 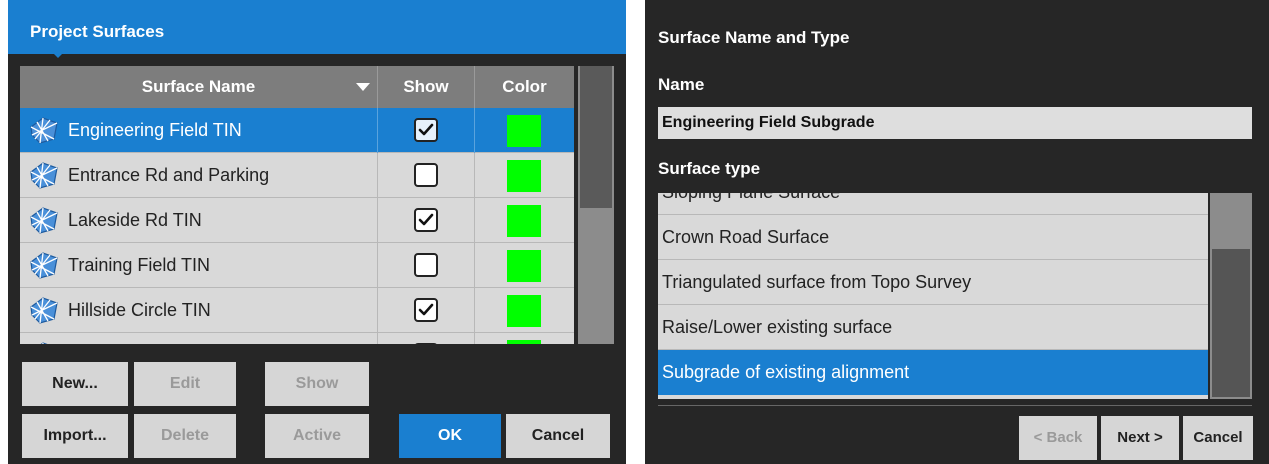 What do you see at coordinates (317, 27) in the screenshot?
I see `panel-header: Project Surfaces` at bounding box center [317, 27].